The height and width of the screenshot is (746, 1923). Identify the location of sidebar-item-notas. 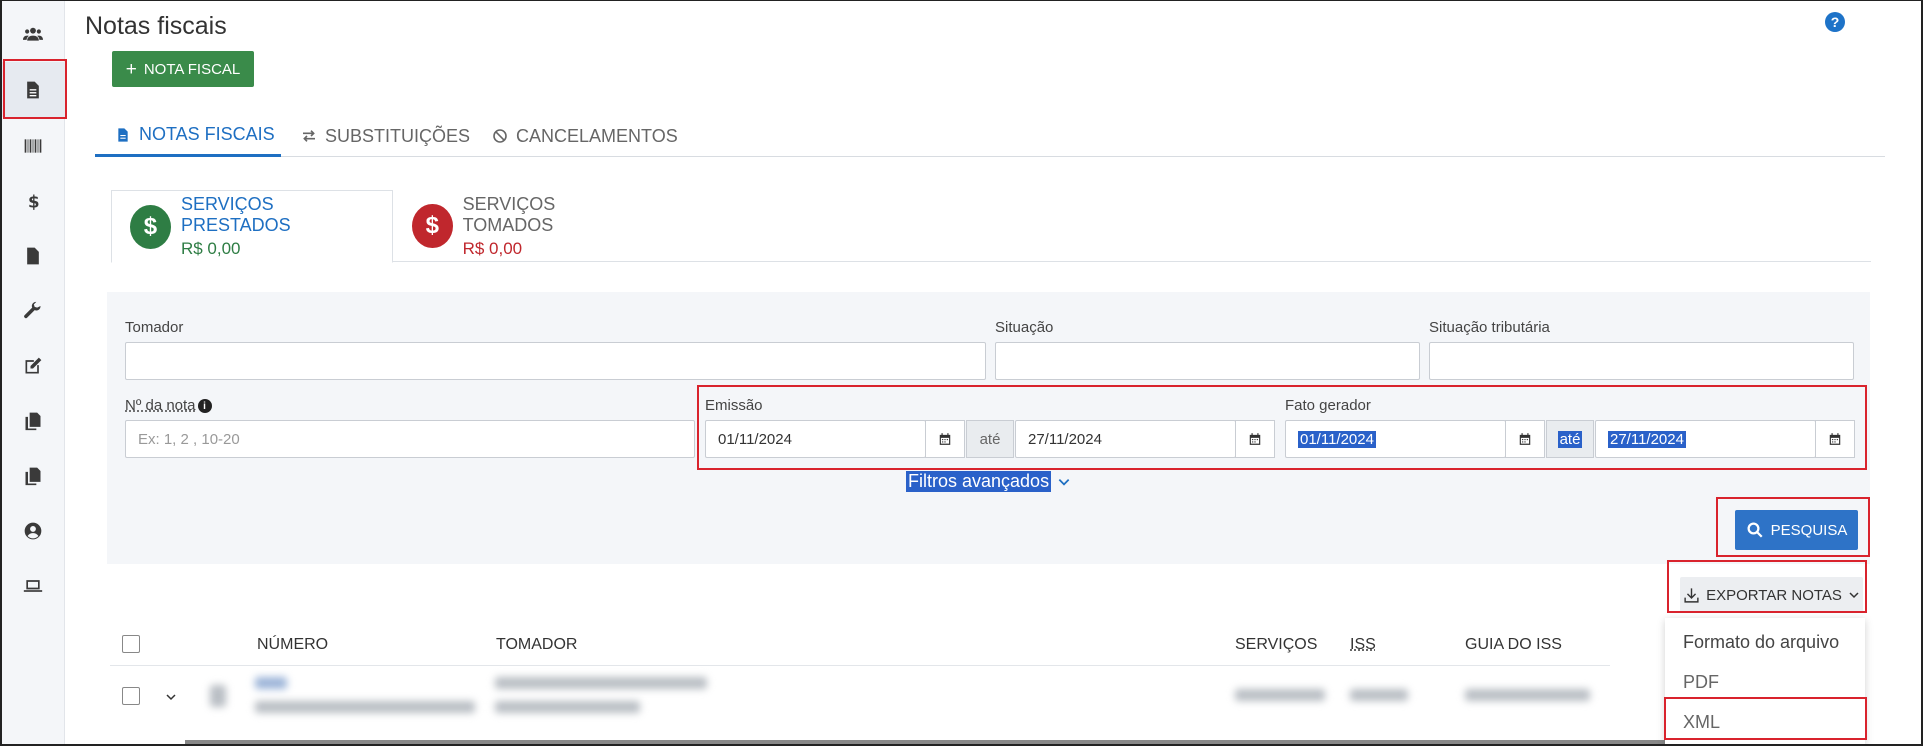
(32, 89).